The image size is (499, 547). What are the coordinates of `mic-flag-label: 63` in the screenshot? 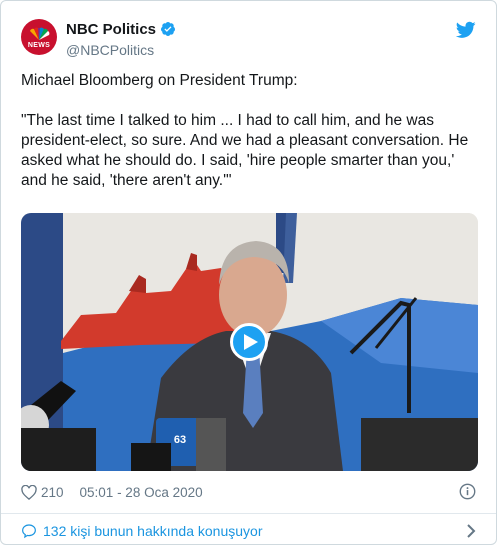 It's located at (180, 440).